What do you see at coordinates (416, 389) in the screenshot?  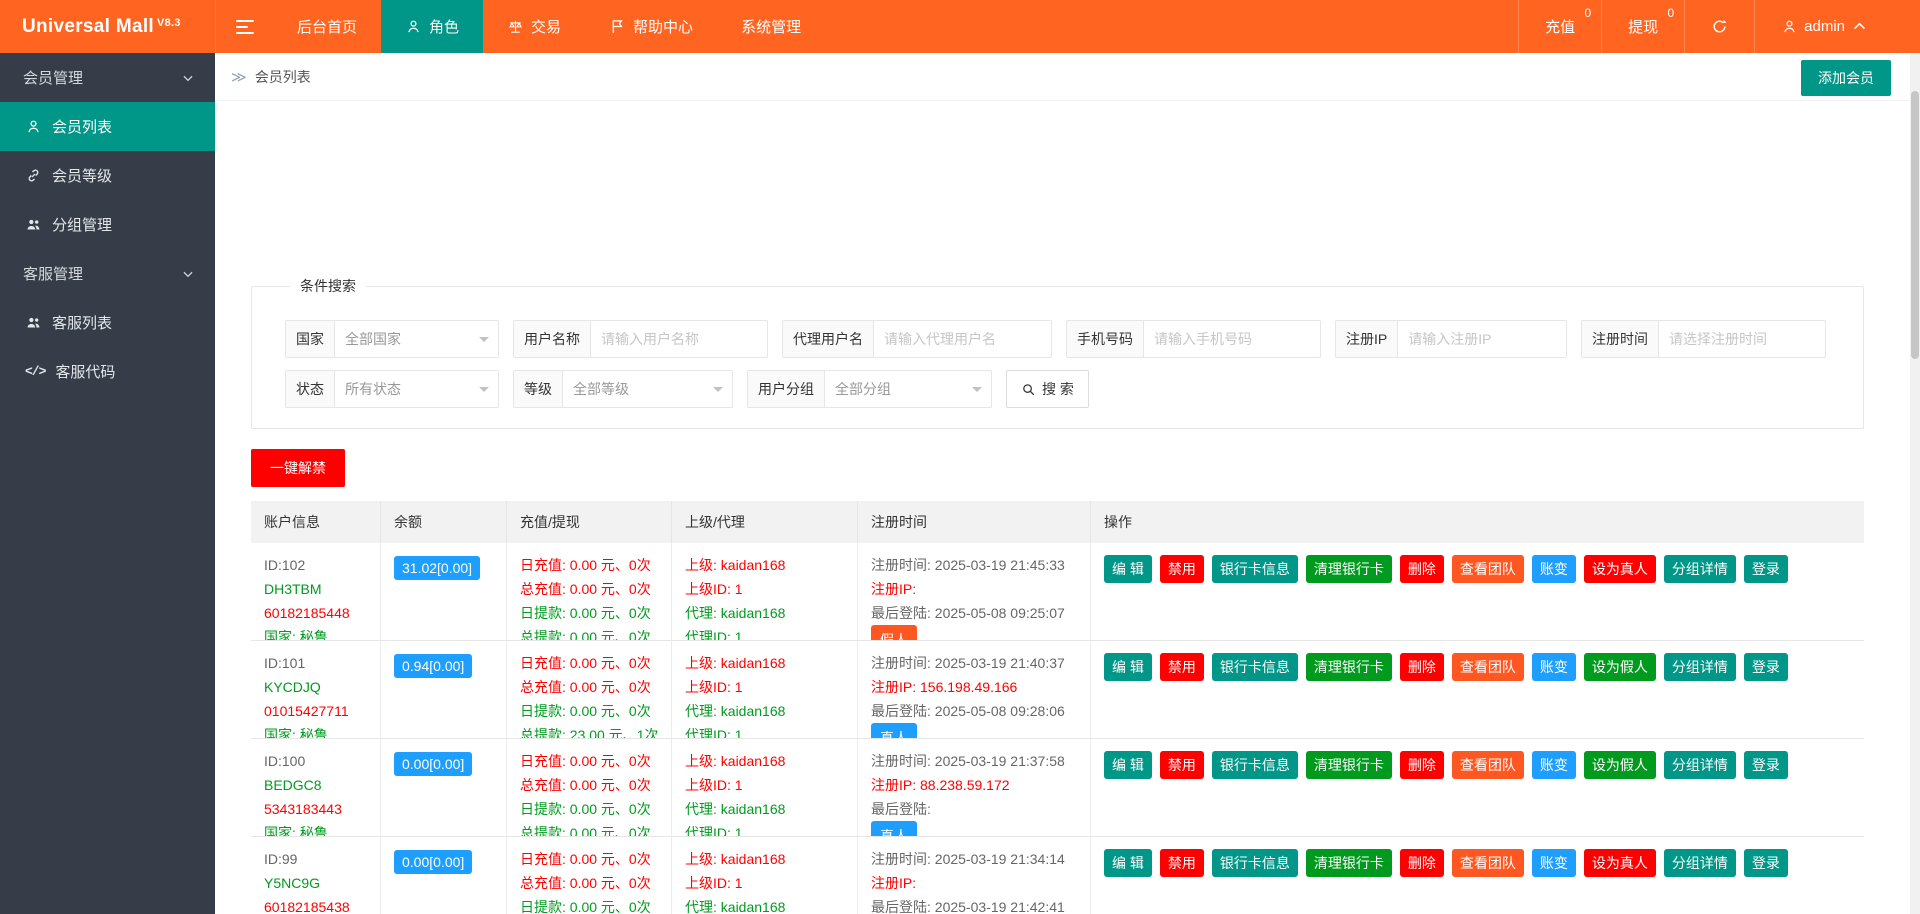 I see `status-select: 所有状态` at bounding box center [416, 389].